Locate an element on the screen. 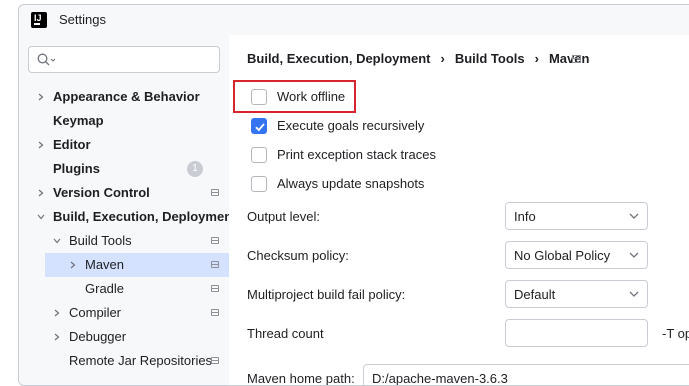 The width and height of the screenshot is (689, 386). breadcrumb-item: Build, Execution, Deployment is located at coordinates (338, 58).